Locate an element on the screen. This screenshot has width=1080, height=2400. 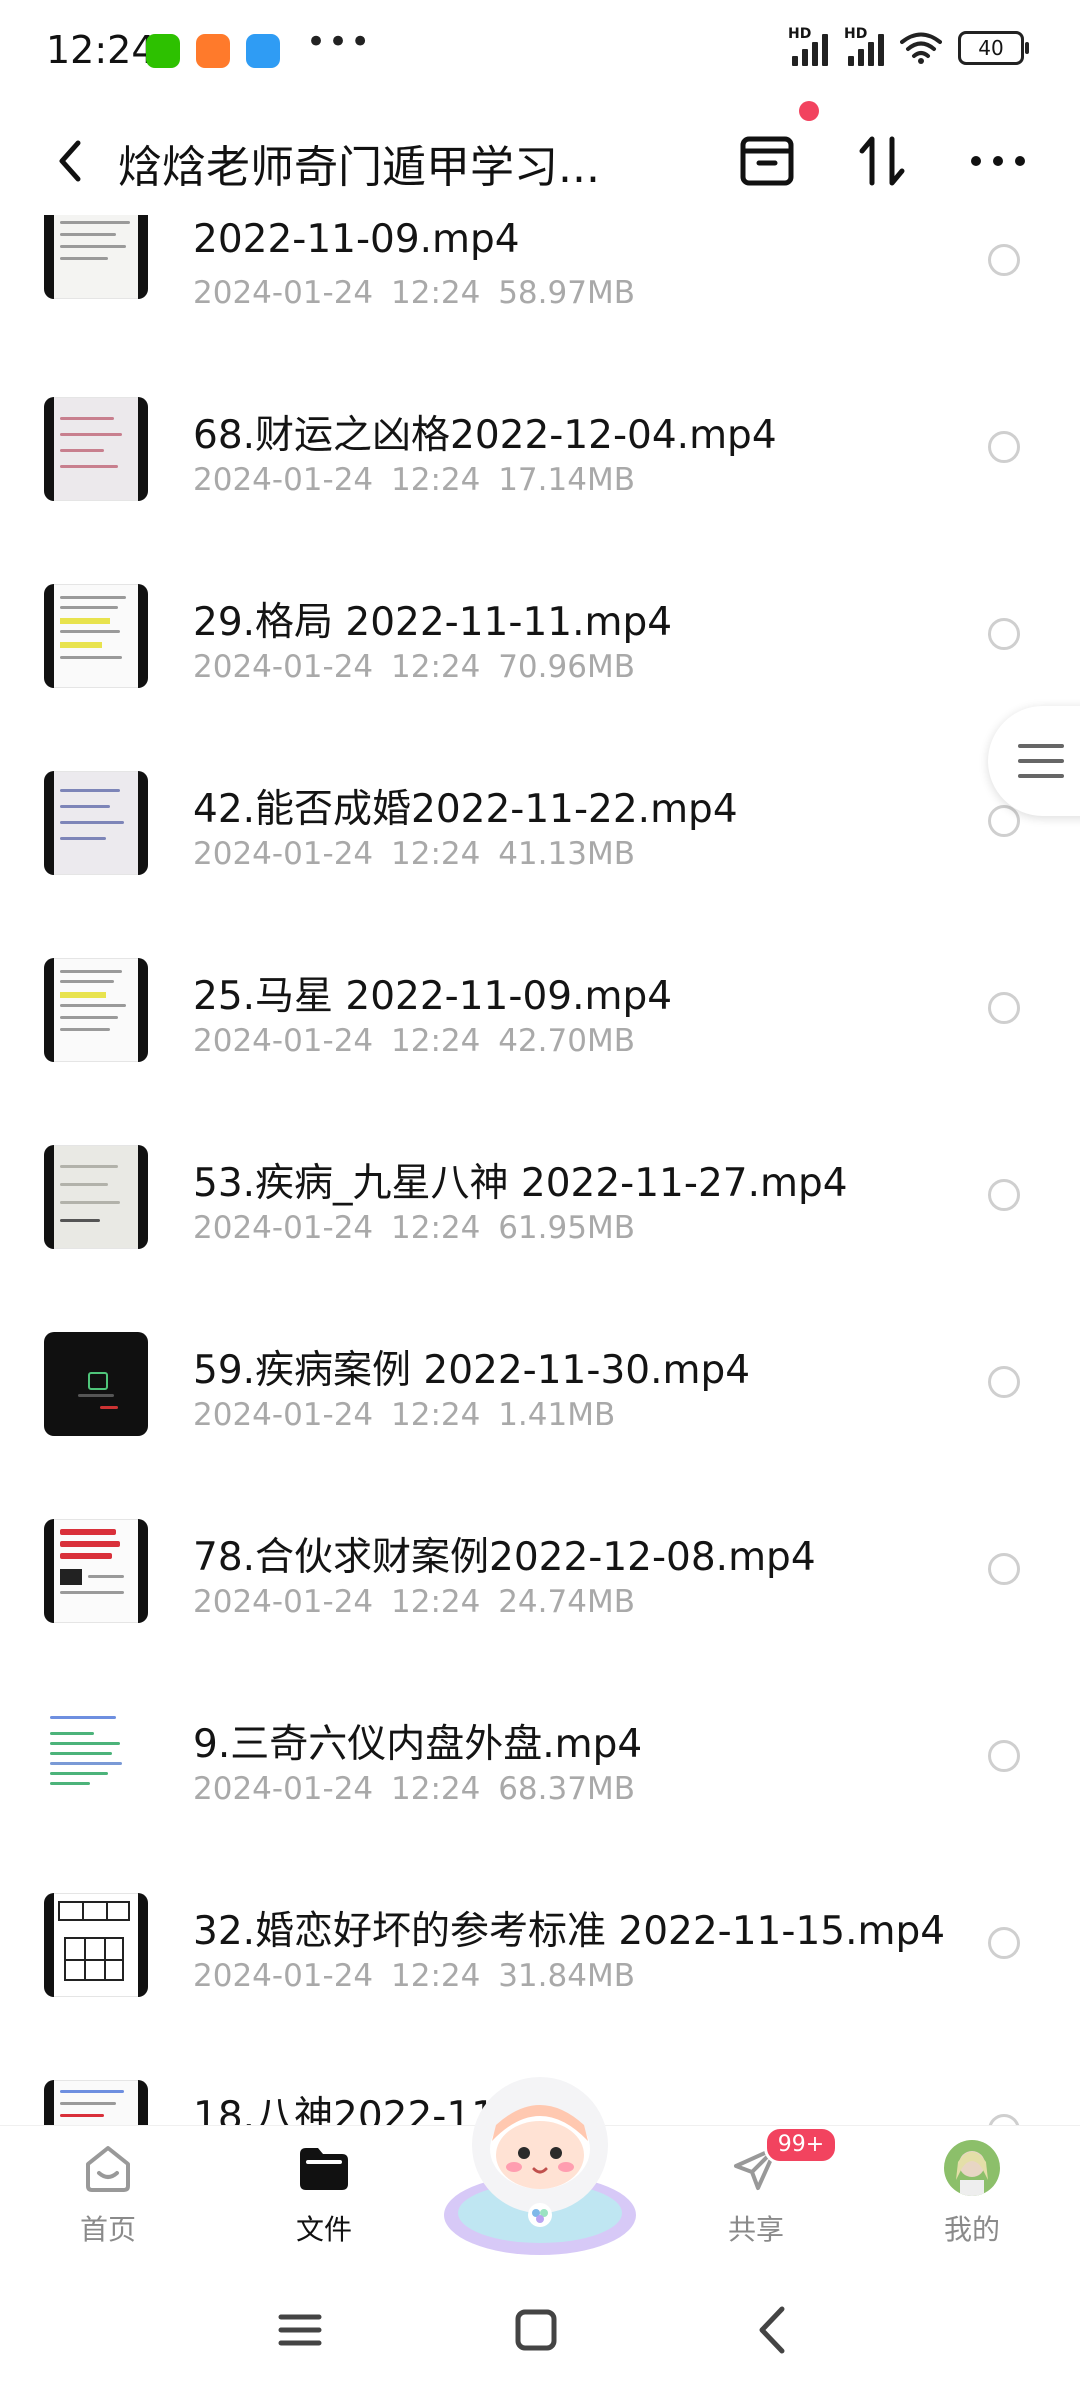
tab-home: 首页 is located at coordinates (108, 2196).